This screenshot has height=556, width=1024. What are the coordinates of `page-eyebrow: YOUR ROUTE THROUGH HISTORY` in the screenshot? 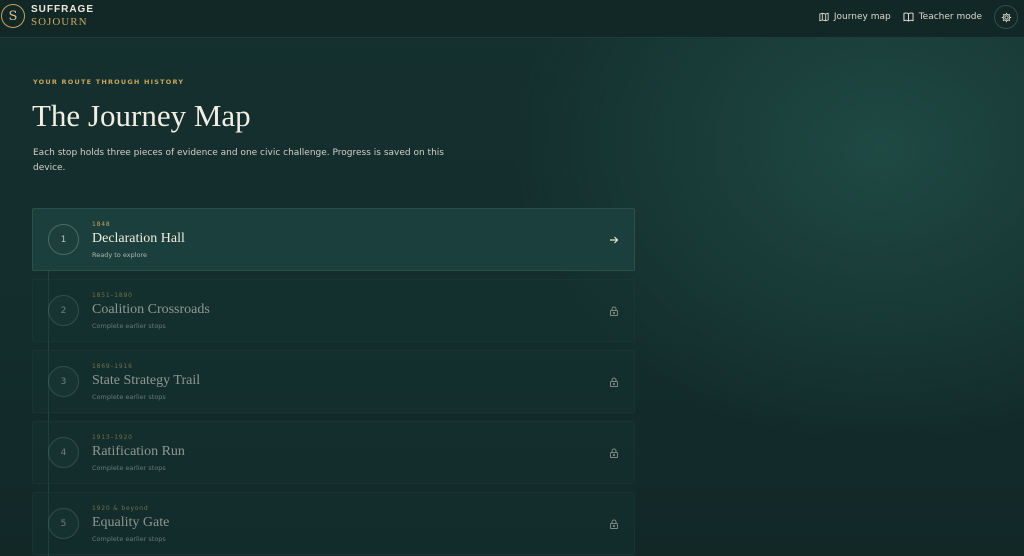 It's located at (109, 82).